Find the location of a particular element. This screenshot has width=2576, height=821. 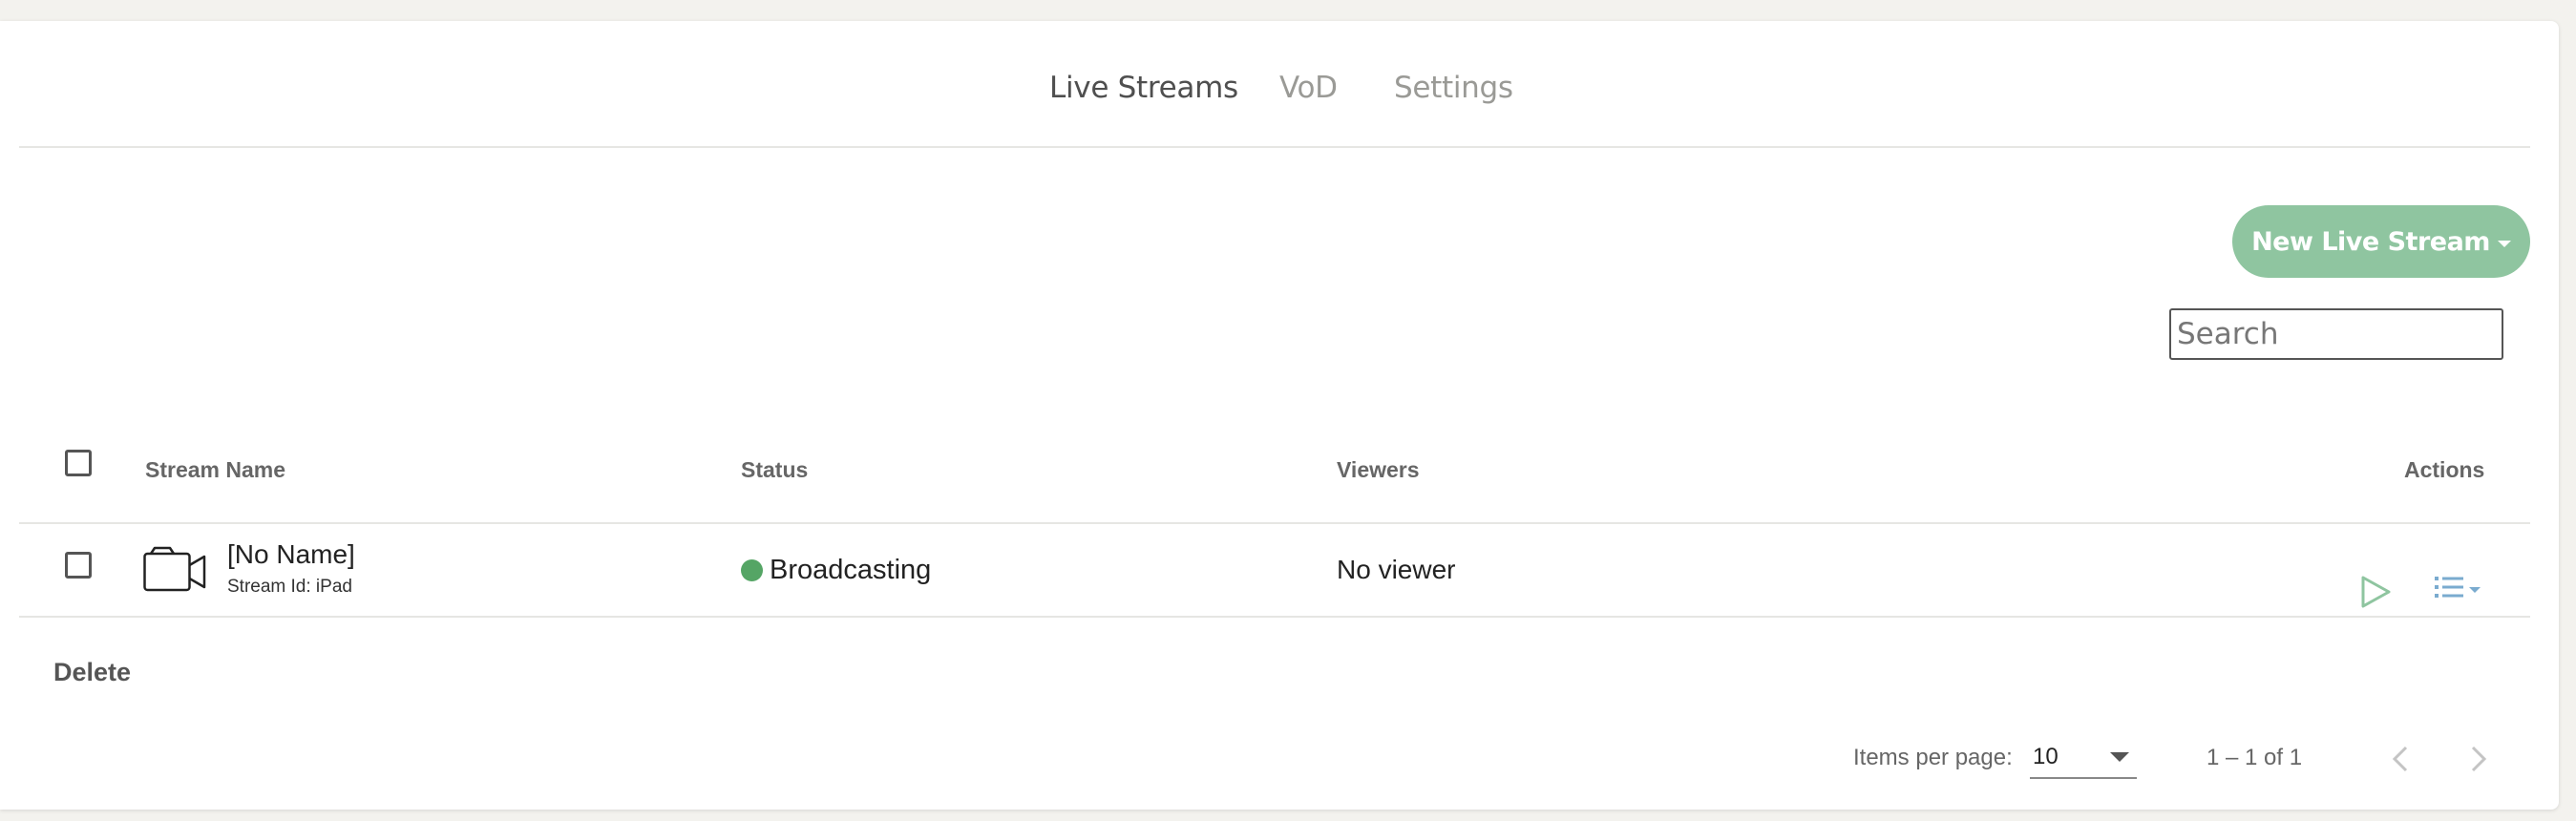

items-per-page-select: 10 is located at coordinates (2083, 757).